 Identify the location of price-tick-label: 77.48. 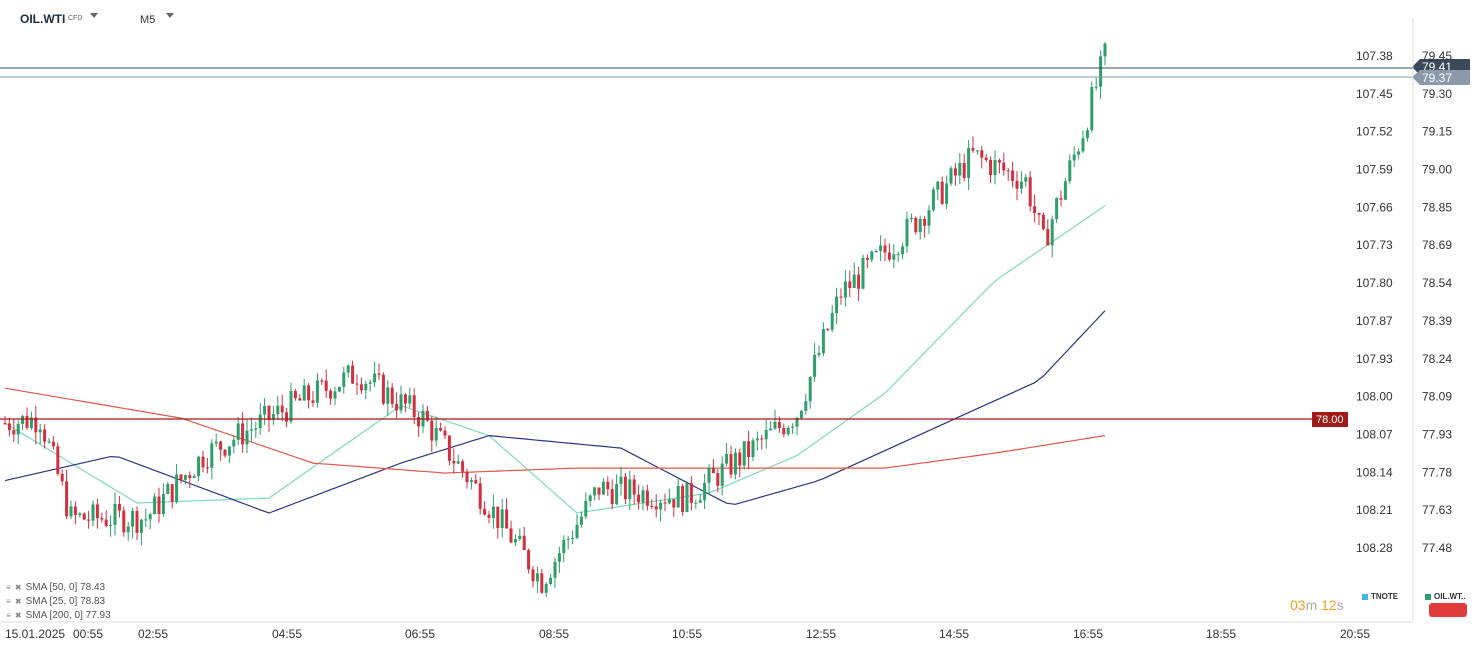
(1437, 548).